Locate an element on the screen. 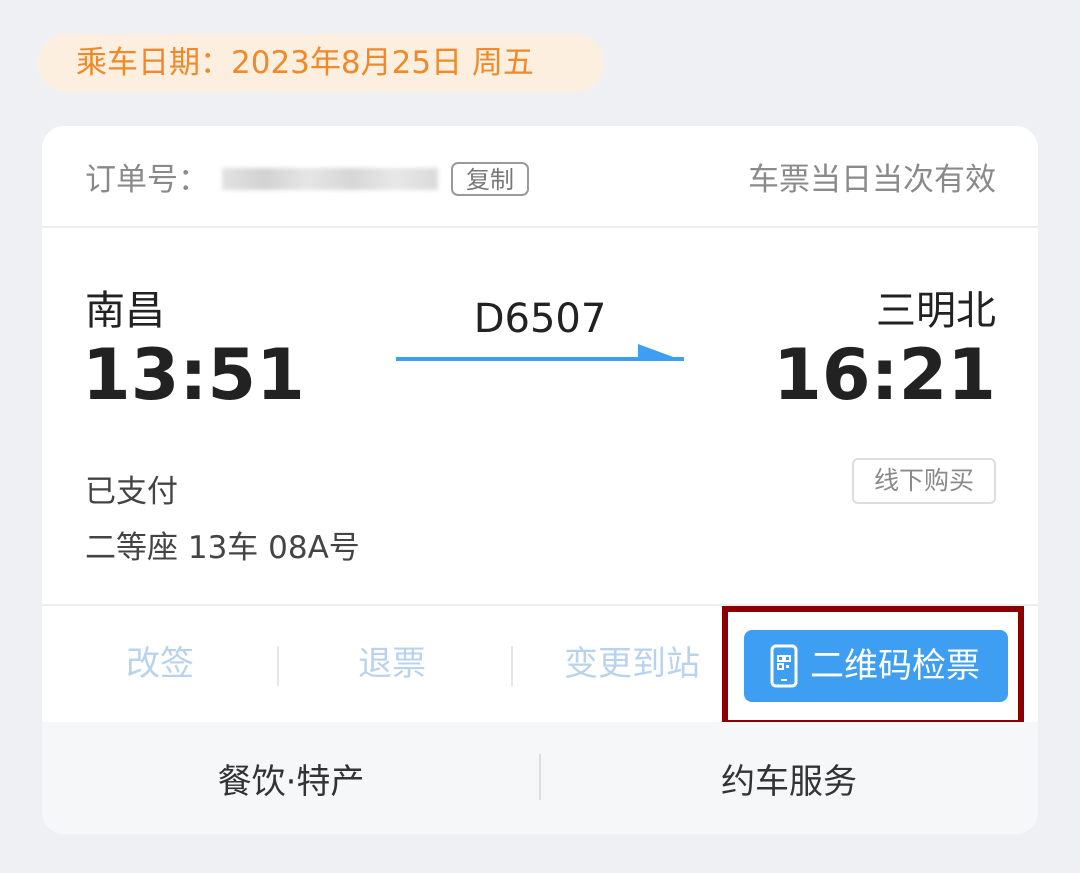 The width and height of the screenshot is (1080, 873). departure-station: 南昌 is located at coordinates (125, 311).